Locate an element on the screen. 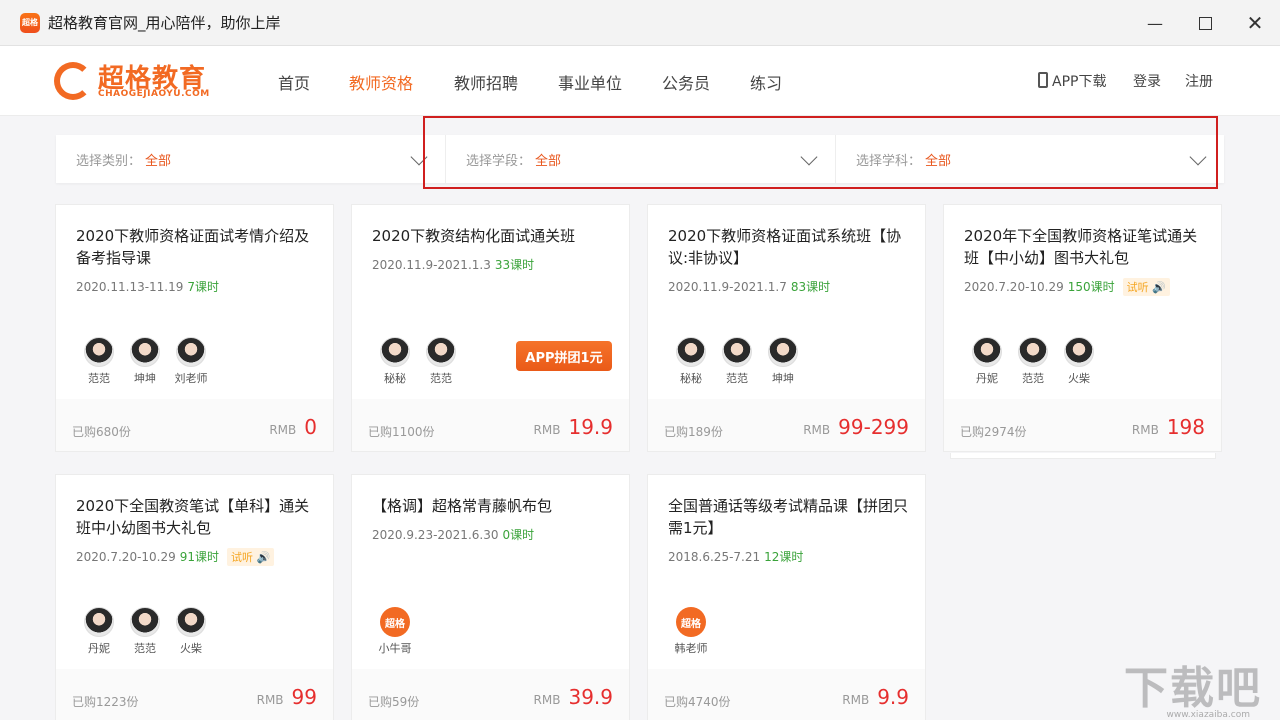 The image size is (1280, 720). window-titlebar: 超格 超格教育官网_用心陪伴，助你上岸 — ✕ is located at coordinates (640, 23).